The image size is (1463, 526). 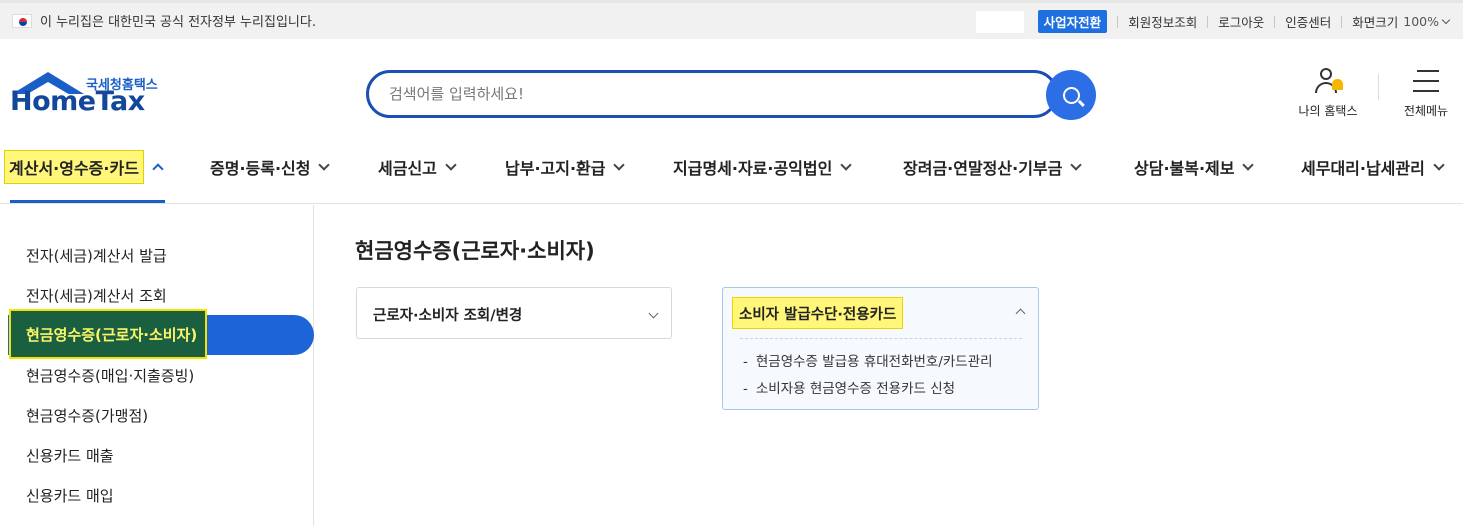 What do you see at coordinates (1213, 21) in the screenshot?
I see `utility-menu: 사업자전환 회원정보조회 로그아웃 인증센터 화면크기 100%` at bounding box center [1213, 21].